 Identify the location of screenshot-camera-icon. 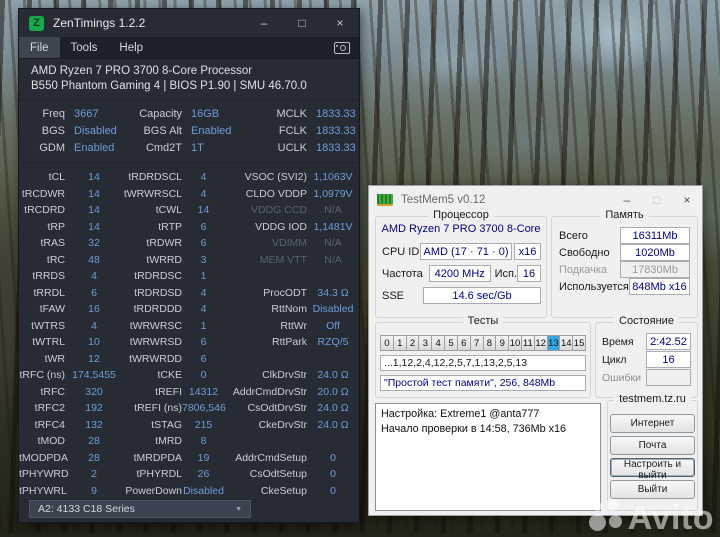
(342, 47).